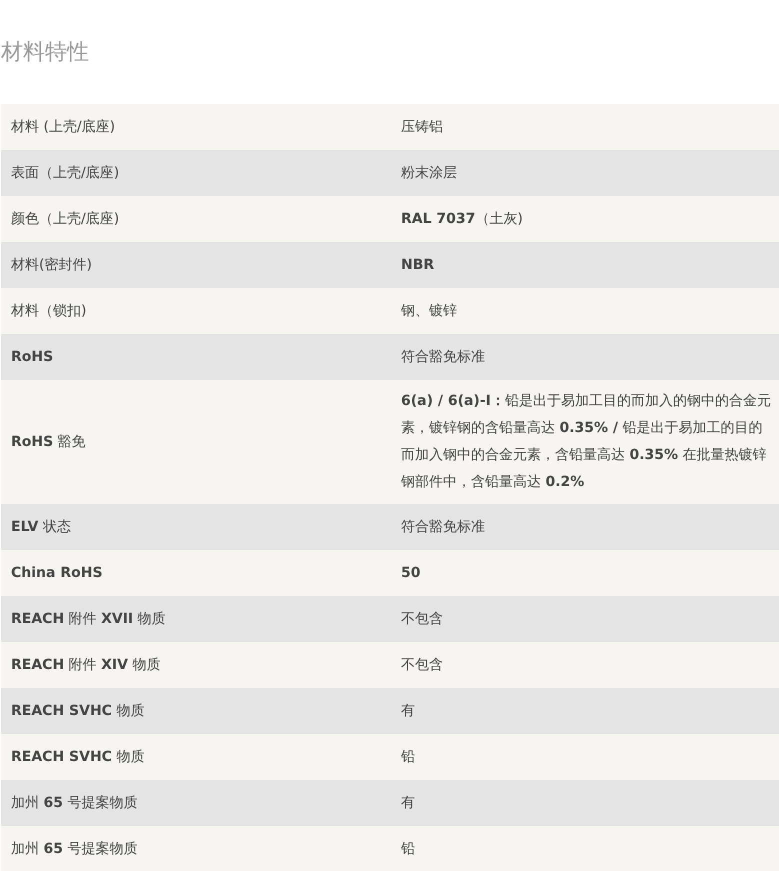  I want to click on property-value: RAL 7037（土灰), so click(462, 219).